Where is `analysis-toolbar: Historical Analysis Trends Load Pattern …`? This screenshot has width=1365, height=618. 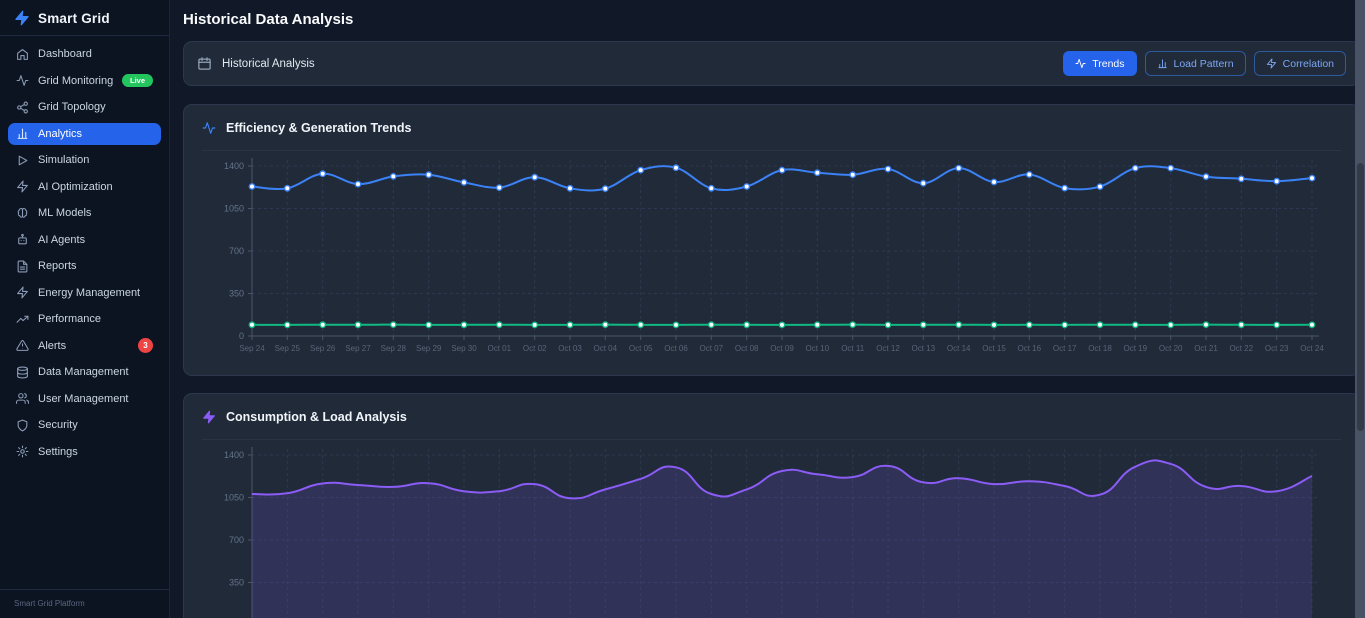
analysis-toolbar: Historical Analysis Trends Load Pattern … is located at coordinates (771, 63).